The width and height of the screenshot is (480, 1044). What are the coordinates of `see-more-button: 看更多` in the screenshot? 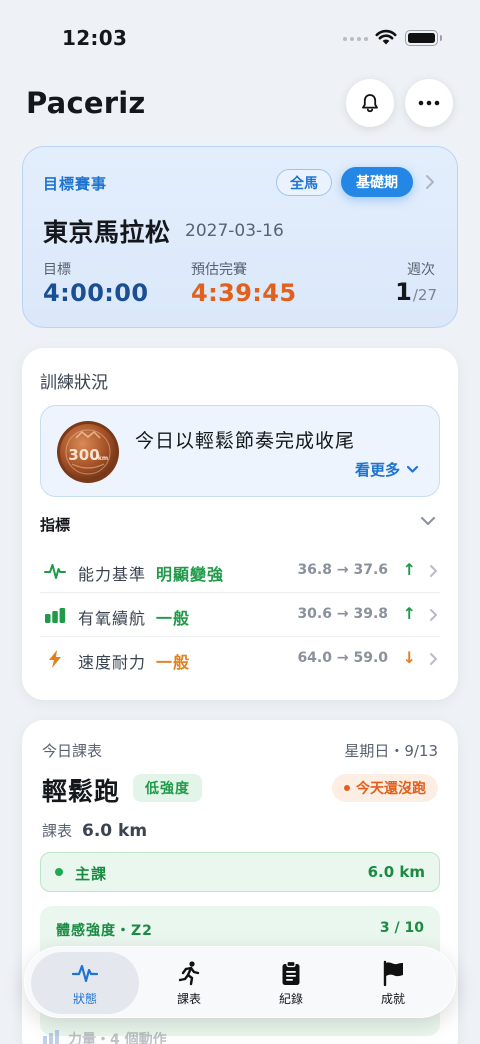 It's located at (387, 469).